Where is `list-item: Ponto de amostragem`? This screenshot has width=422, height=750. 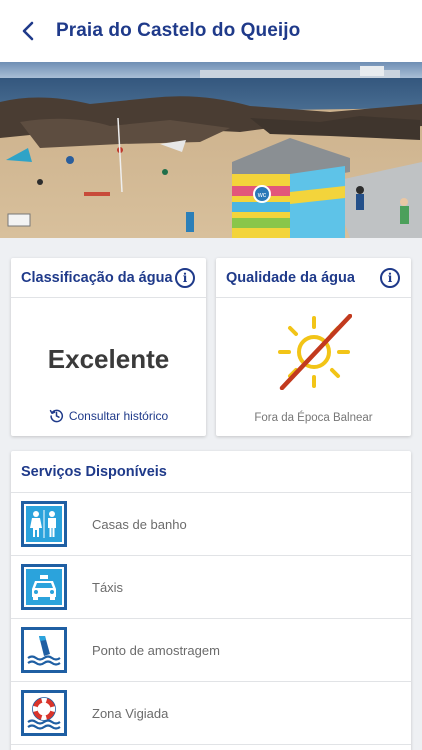 list-item: Ponto de amostragem is located at coordinates (211, 650).